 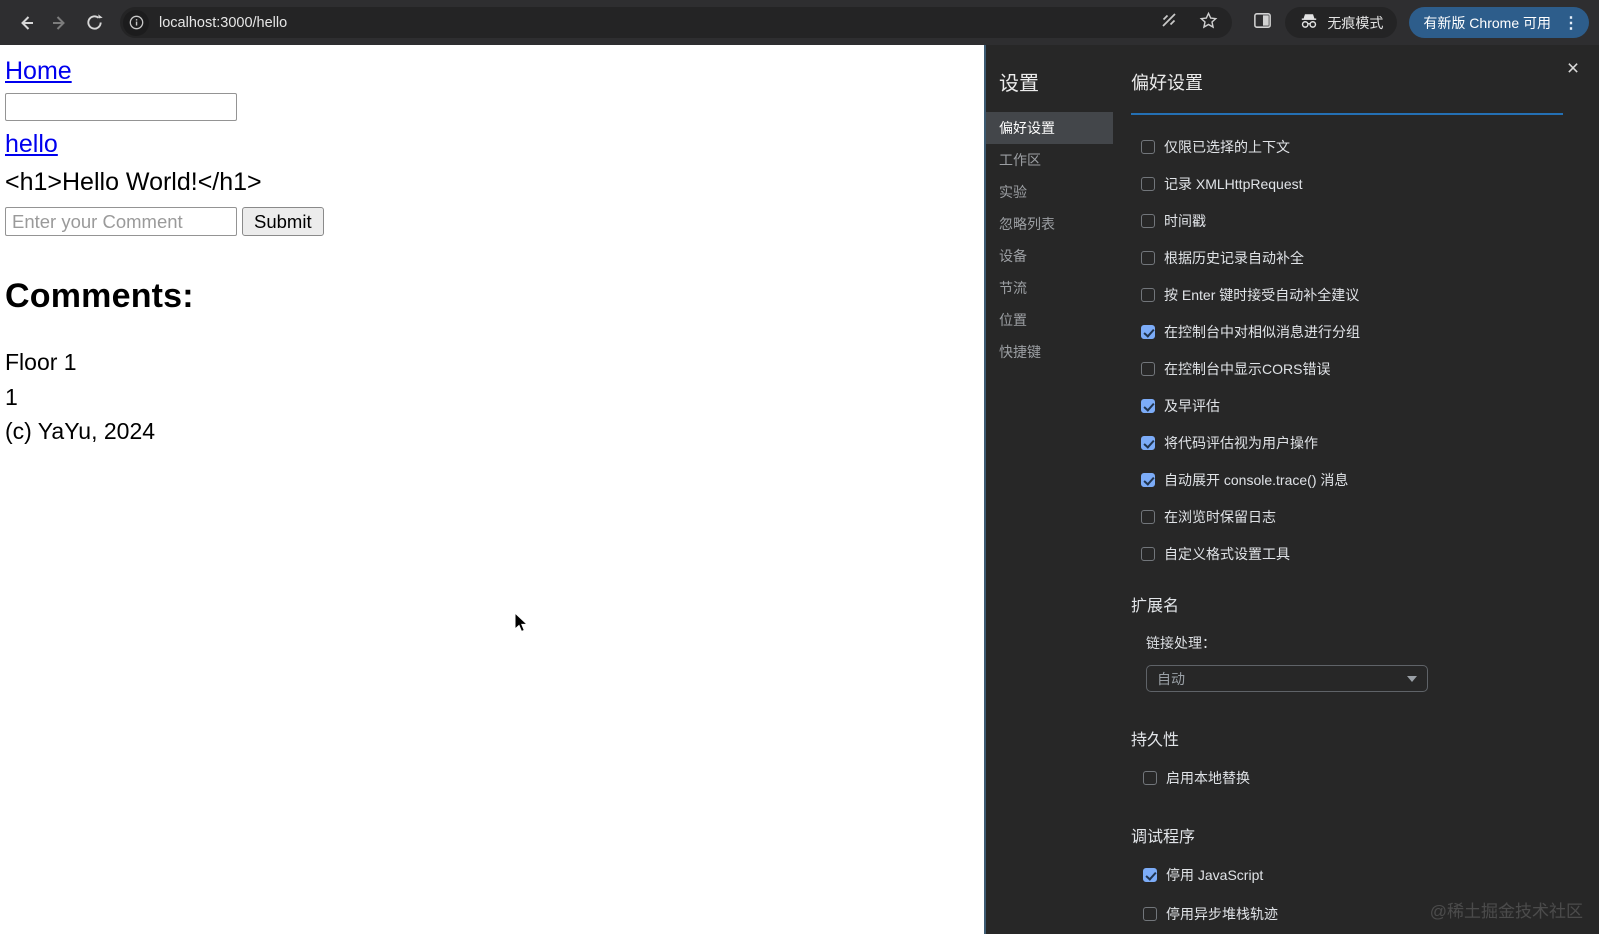 What do you see at coordinates (1352, 406) in the screenshot?
I see `pref-row: 及早评估` at bounding box center [1352, 406].